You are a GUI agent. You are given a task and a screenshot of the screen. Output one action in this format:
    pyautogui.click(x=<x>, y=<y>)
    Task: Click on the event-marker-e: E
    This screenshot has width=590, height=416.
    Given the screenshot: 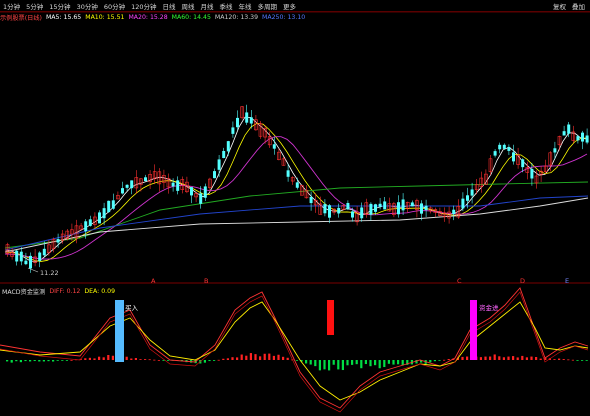 What is the action you would take?
    pyautogui.click(x=567, y=281)
    